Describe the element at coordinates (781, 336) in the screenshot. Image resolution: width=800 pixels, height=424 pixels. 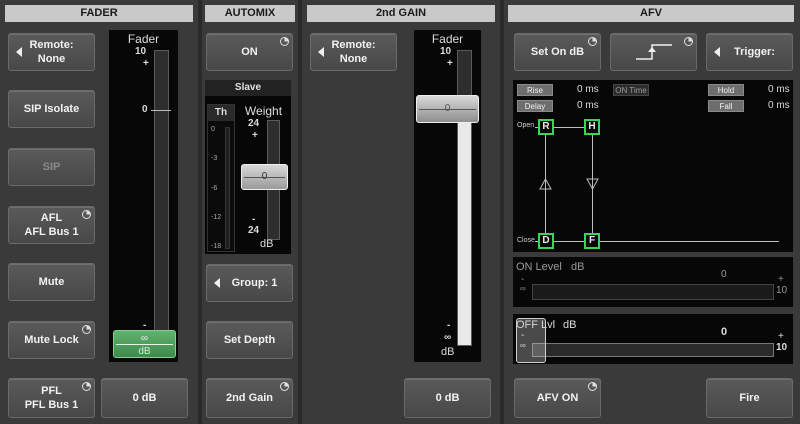
I see `off-level-plus: +` at that location.